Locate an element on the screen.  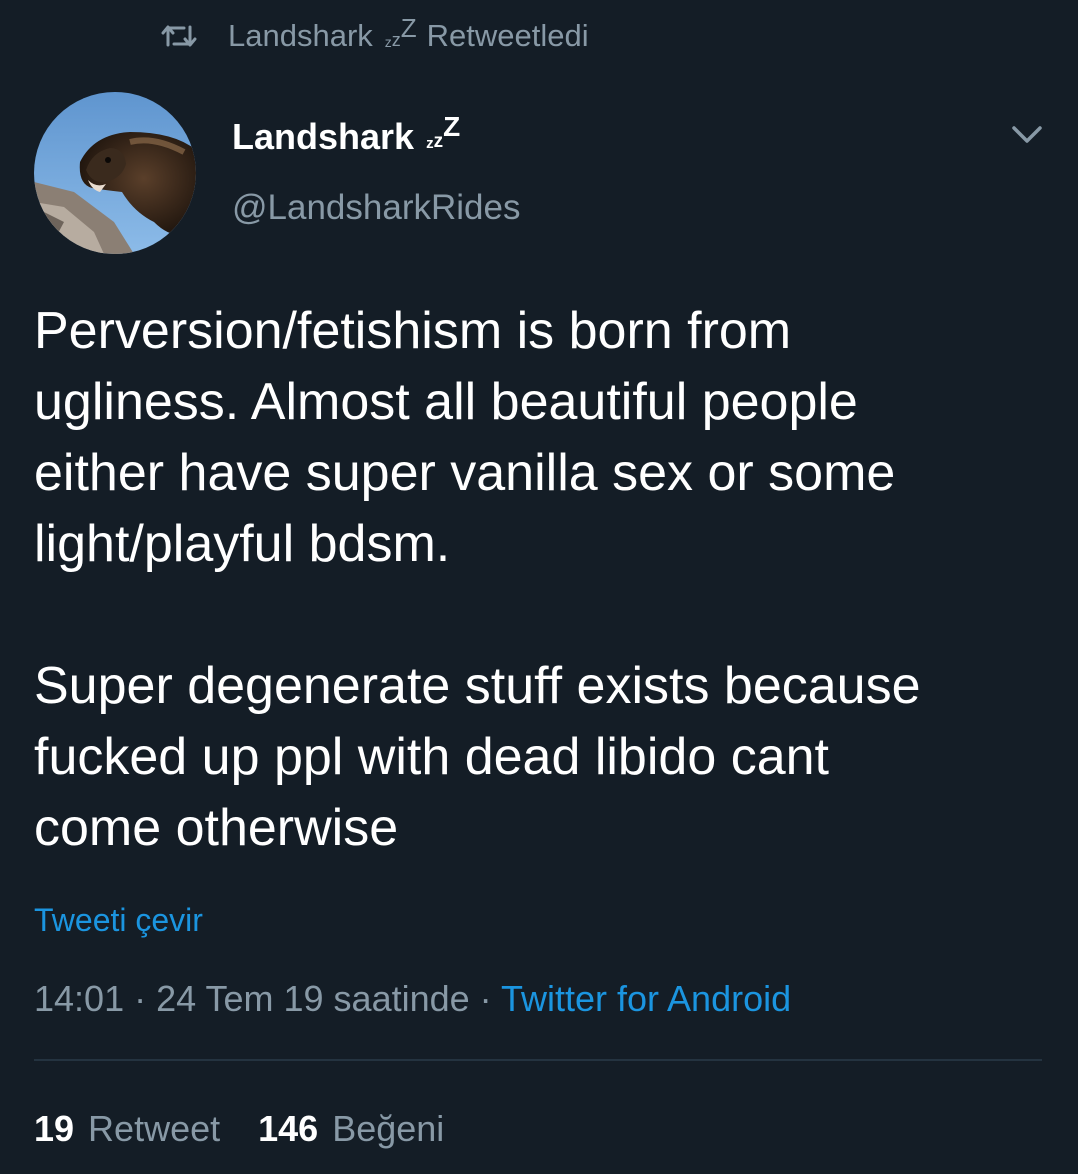
tweet-line: Perversion/fetishism is born from is located at coordinates (413, 331).